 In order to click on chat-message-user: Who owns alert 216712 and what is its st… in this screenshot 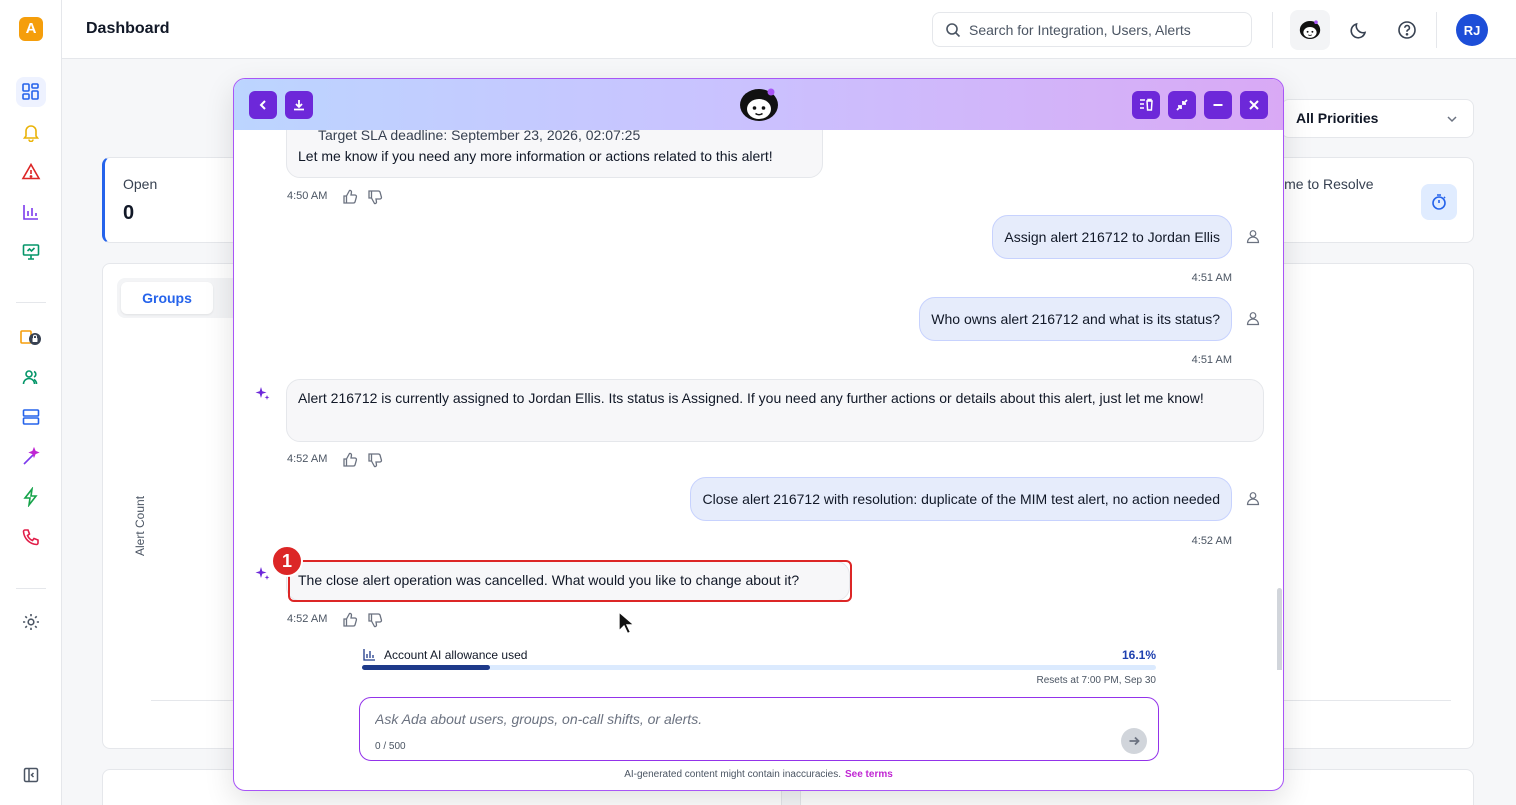, I will do `click(1075, 319)`.